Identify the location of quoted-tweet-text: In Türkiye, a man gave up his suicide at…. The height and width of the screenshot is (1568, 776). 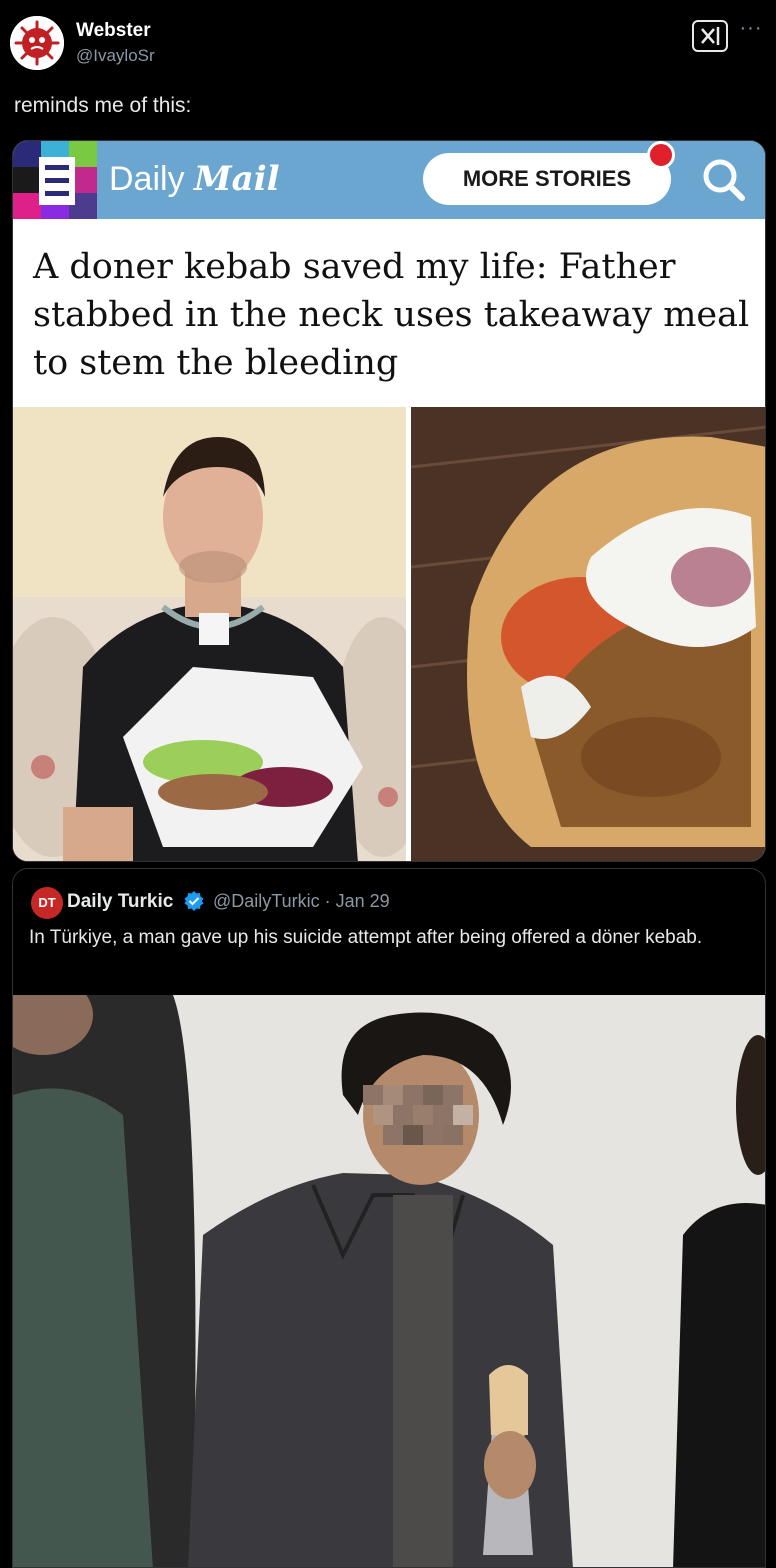
(366, 937).